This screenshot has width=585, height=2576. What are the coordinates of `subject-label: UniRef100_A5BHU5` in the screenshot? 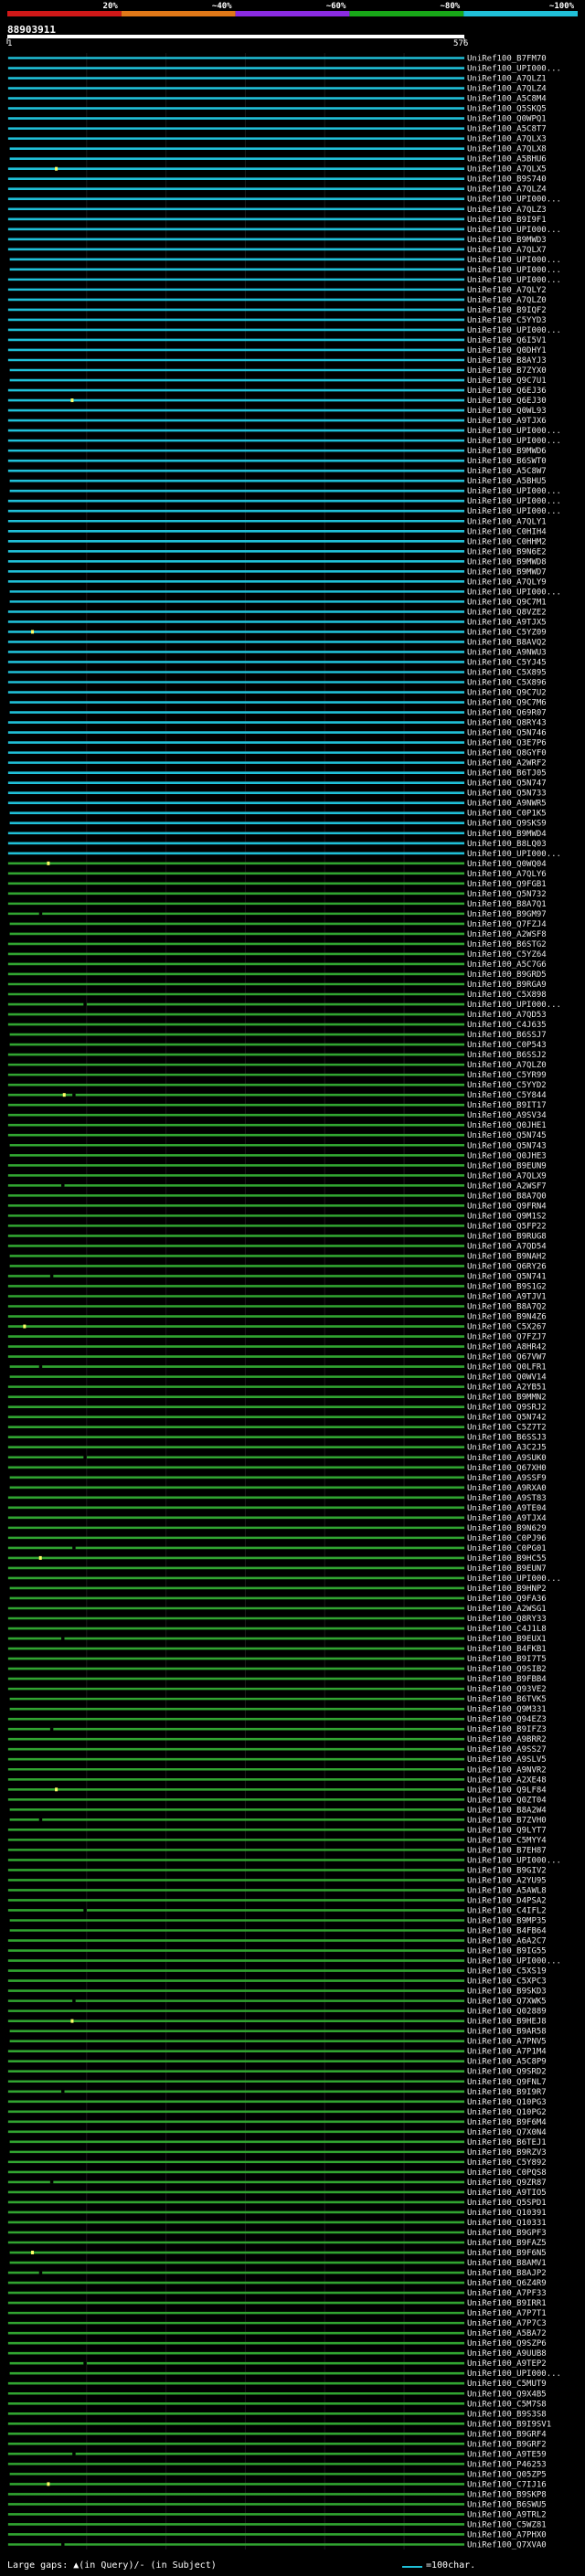 It's located at (507, 481).